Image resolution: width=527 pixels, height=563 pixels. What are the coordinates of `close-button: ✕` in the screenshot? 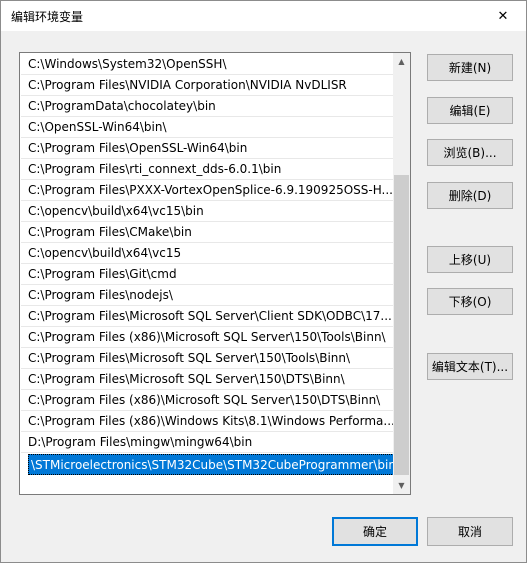 It's located at (503, 16).